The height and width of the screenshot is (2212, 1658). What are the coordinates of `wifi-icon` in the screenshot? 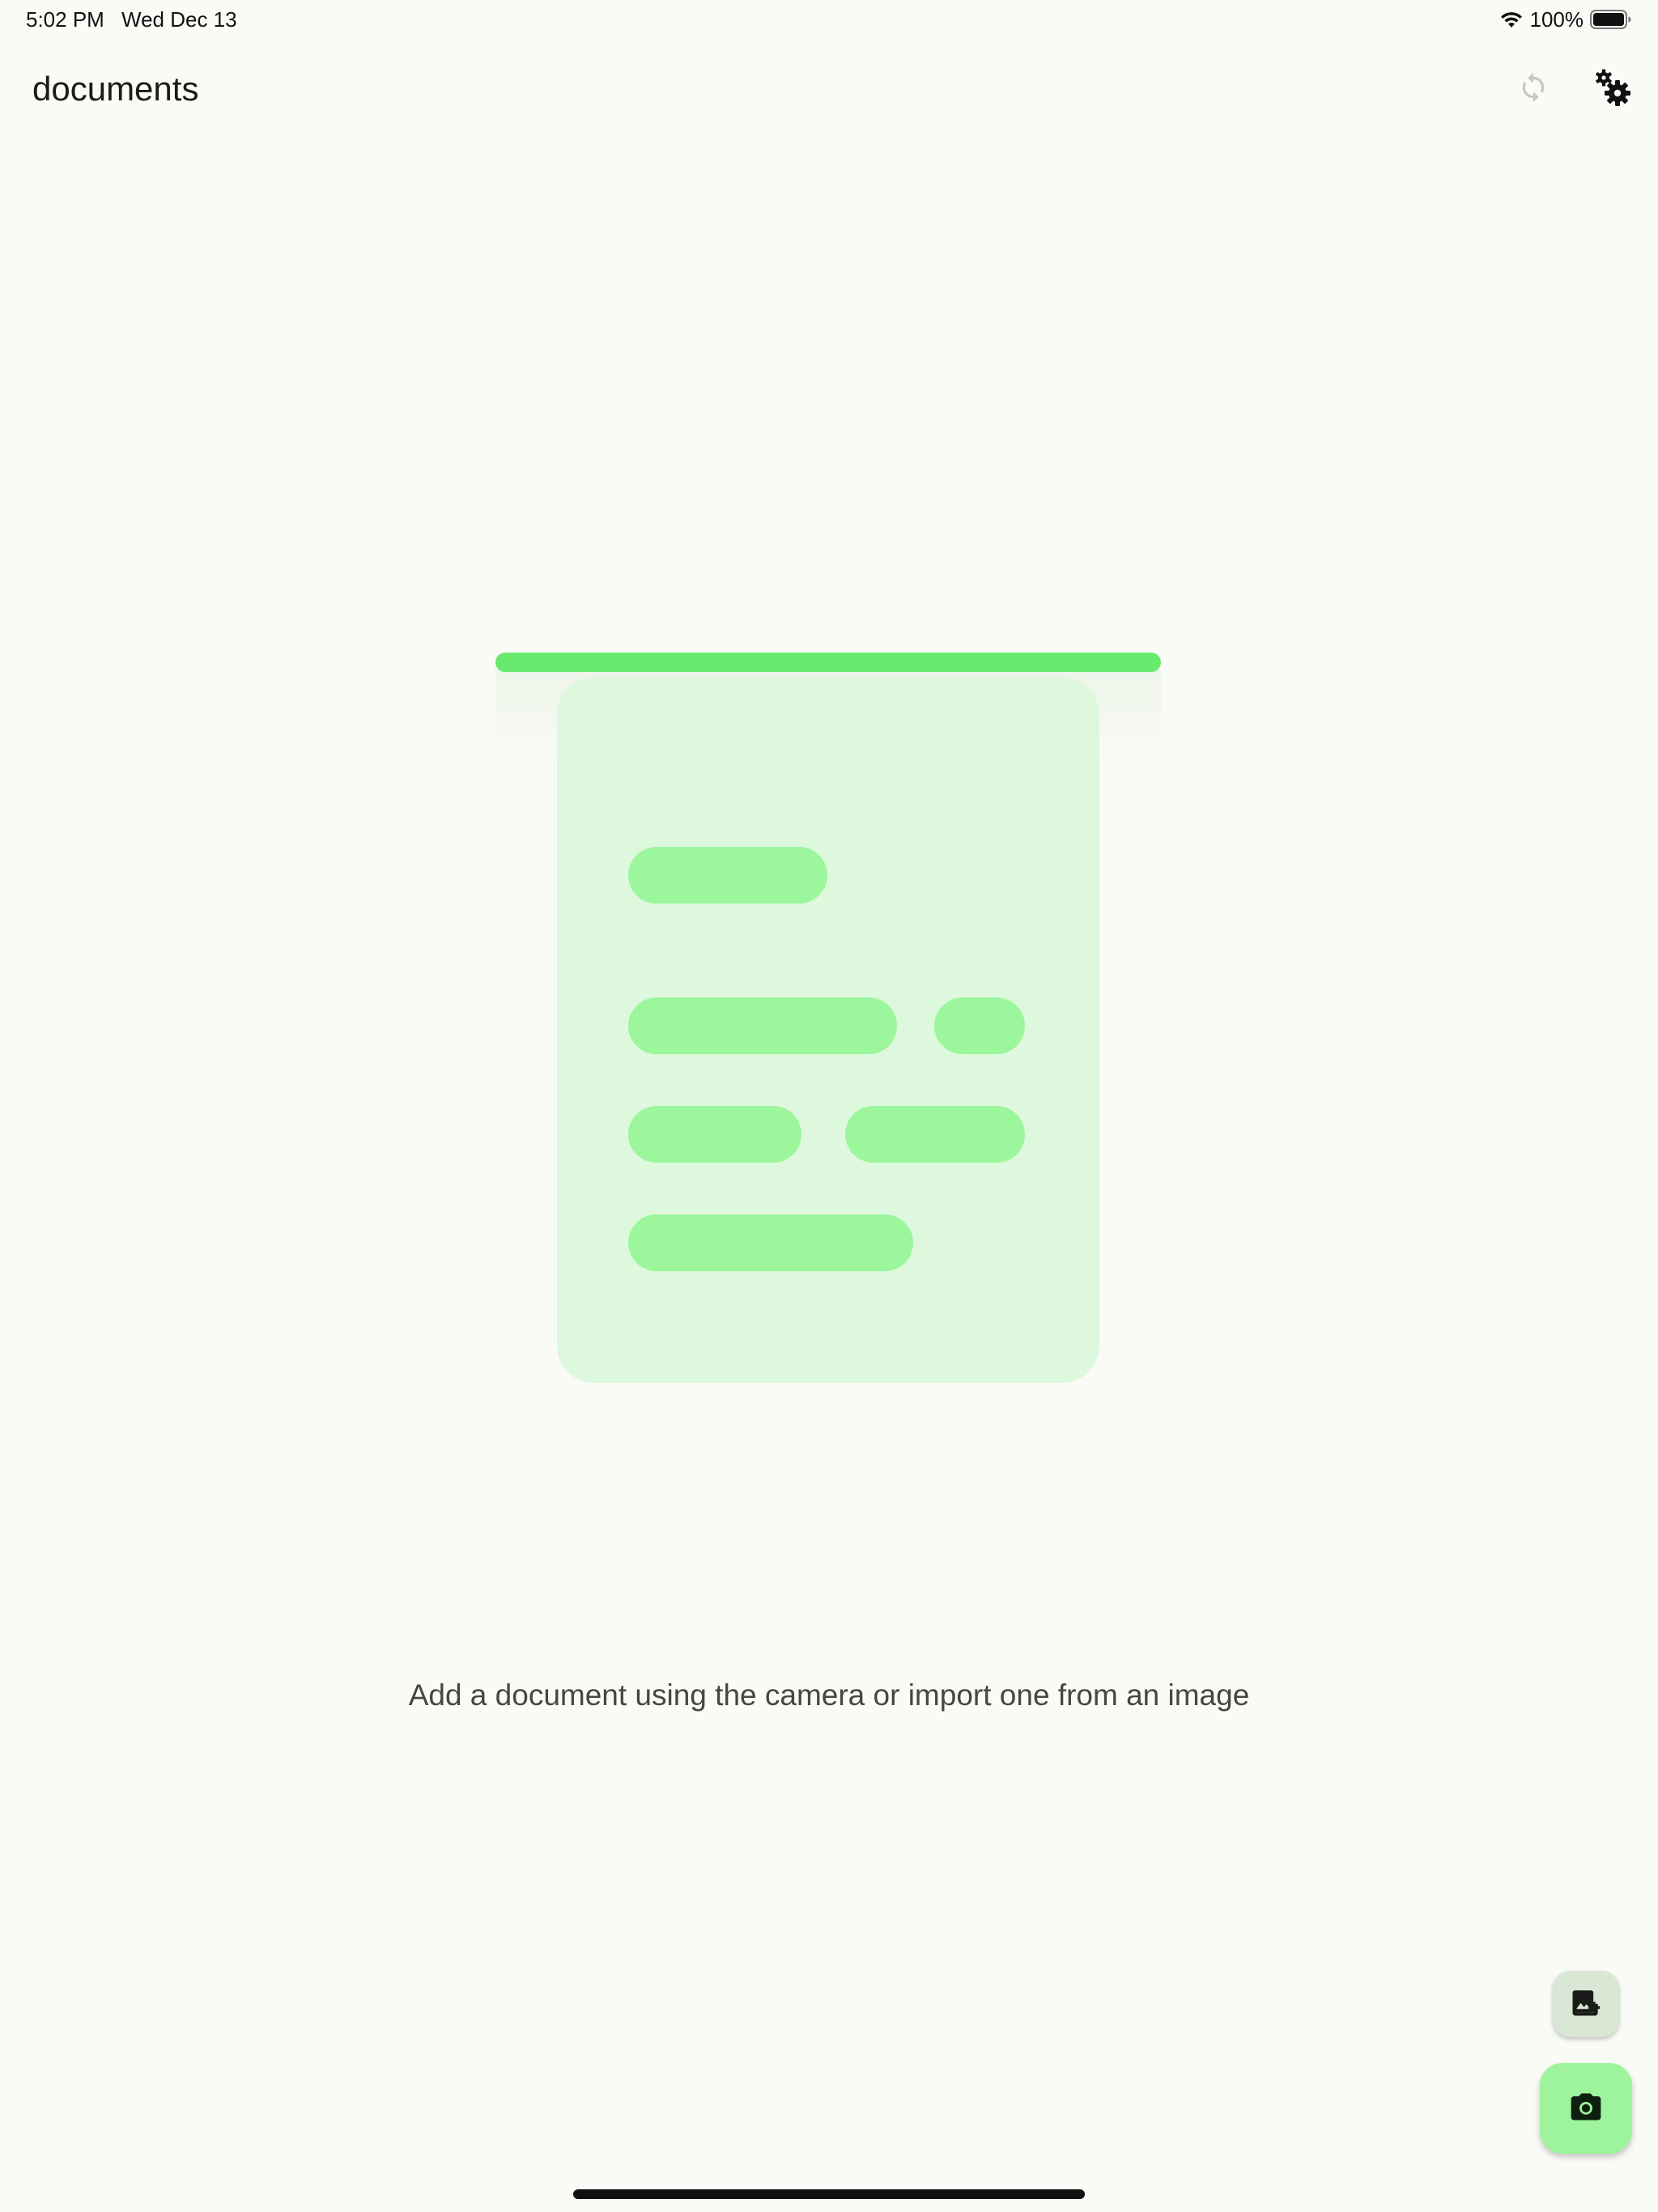 It's located at (1511, 19).